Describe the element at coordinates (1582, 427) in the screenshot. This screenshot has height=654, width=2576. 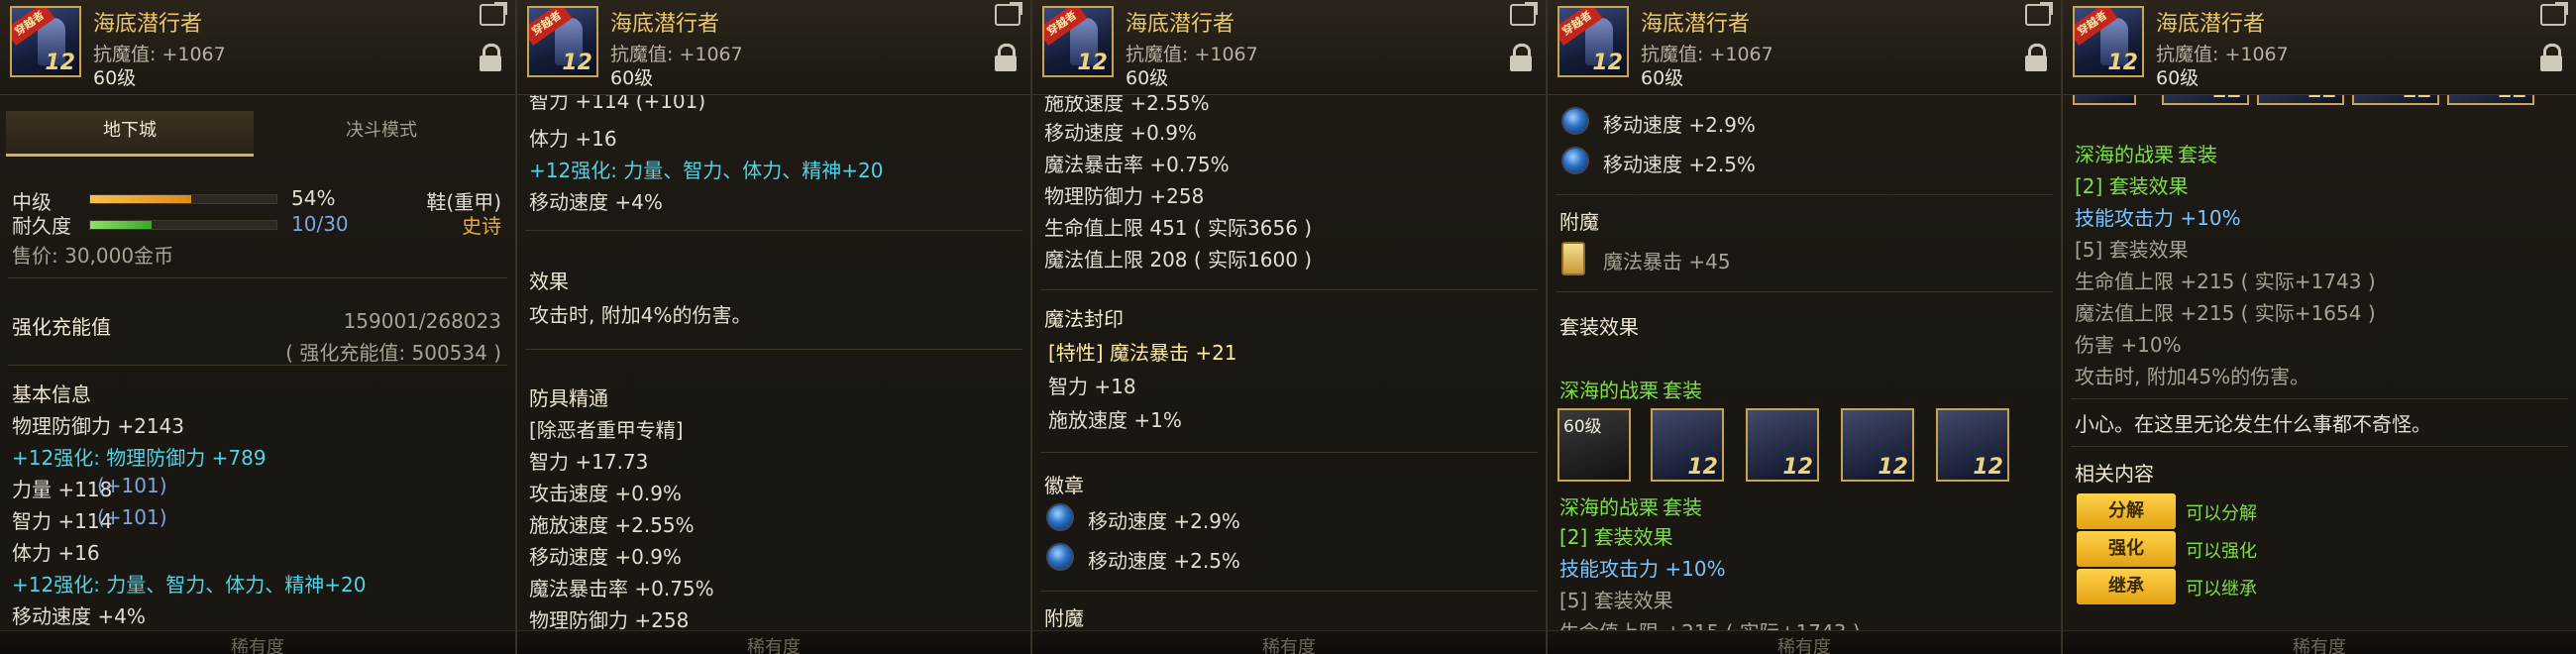
I see `set-slot-level: 60级` at that location.